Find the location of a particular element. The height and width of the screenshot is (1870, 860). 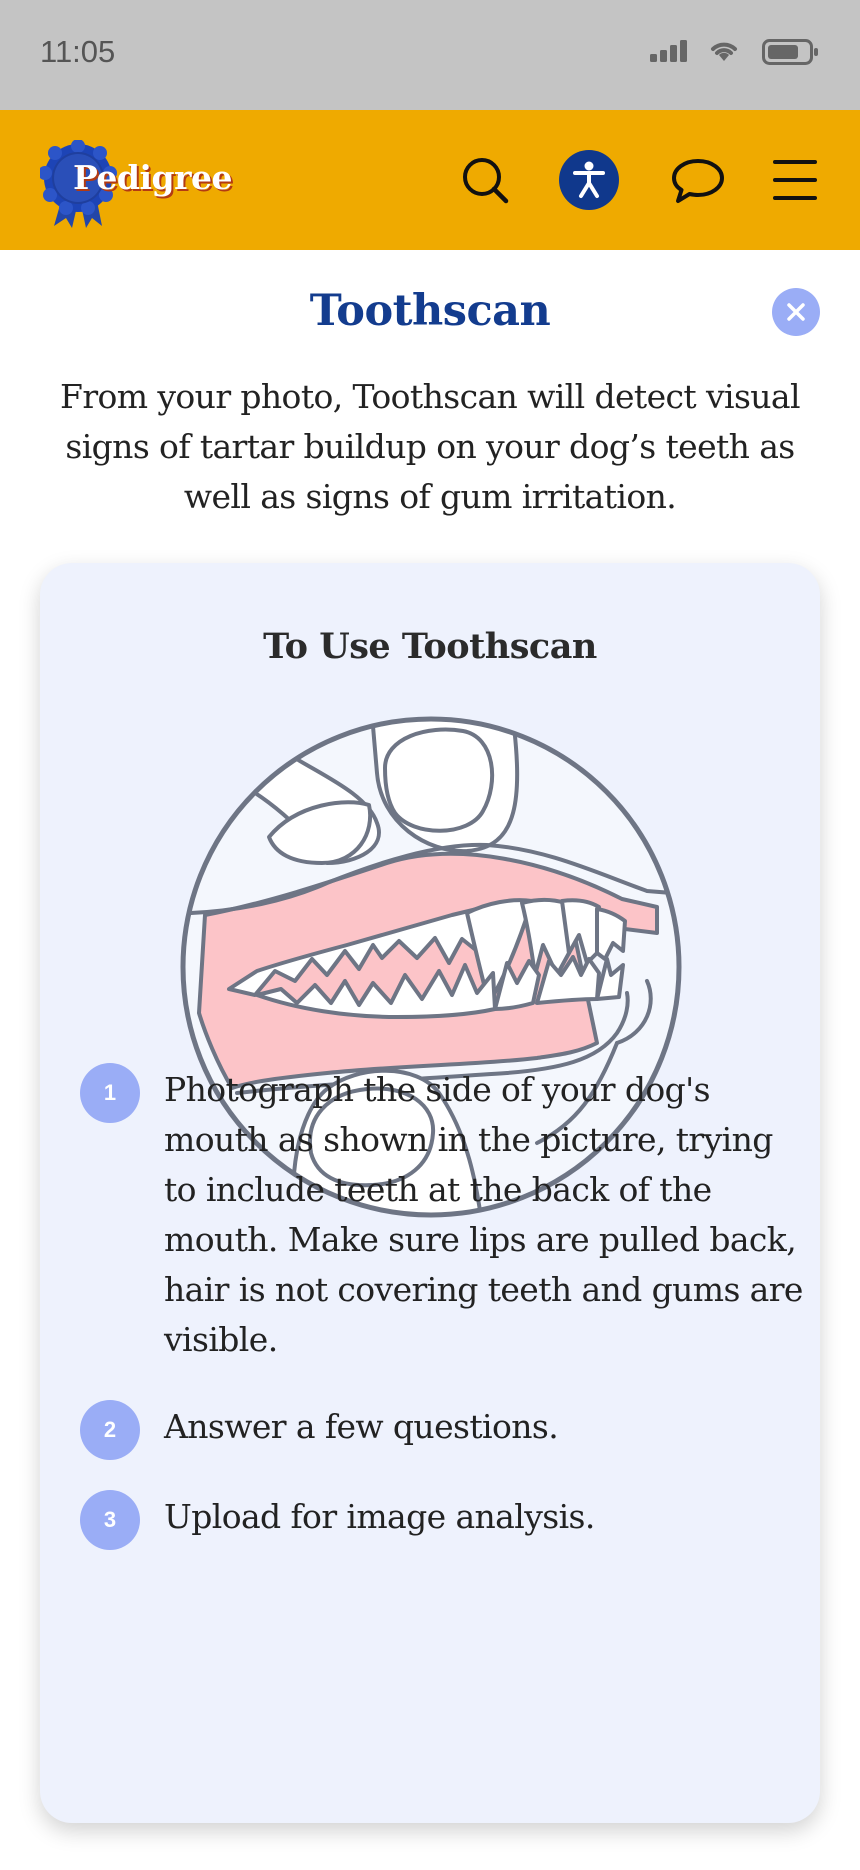

accessibility-icon is located at coordinates (589, 180).